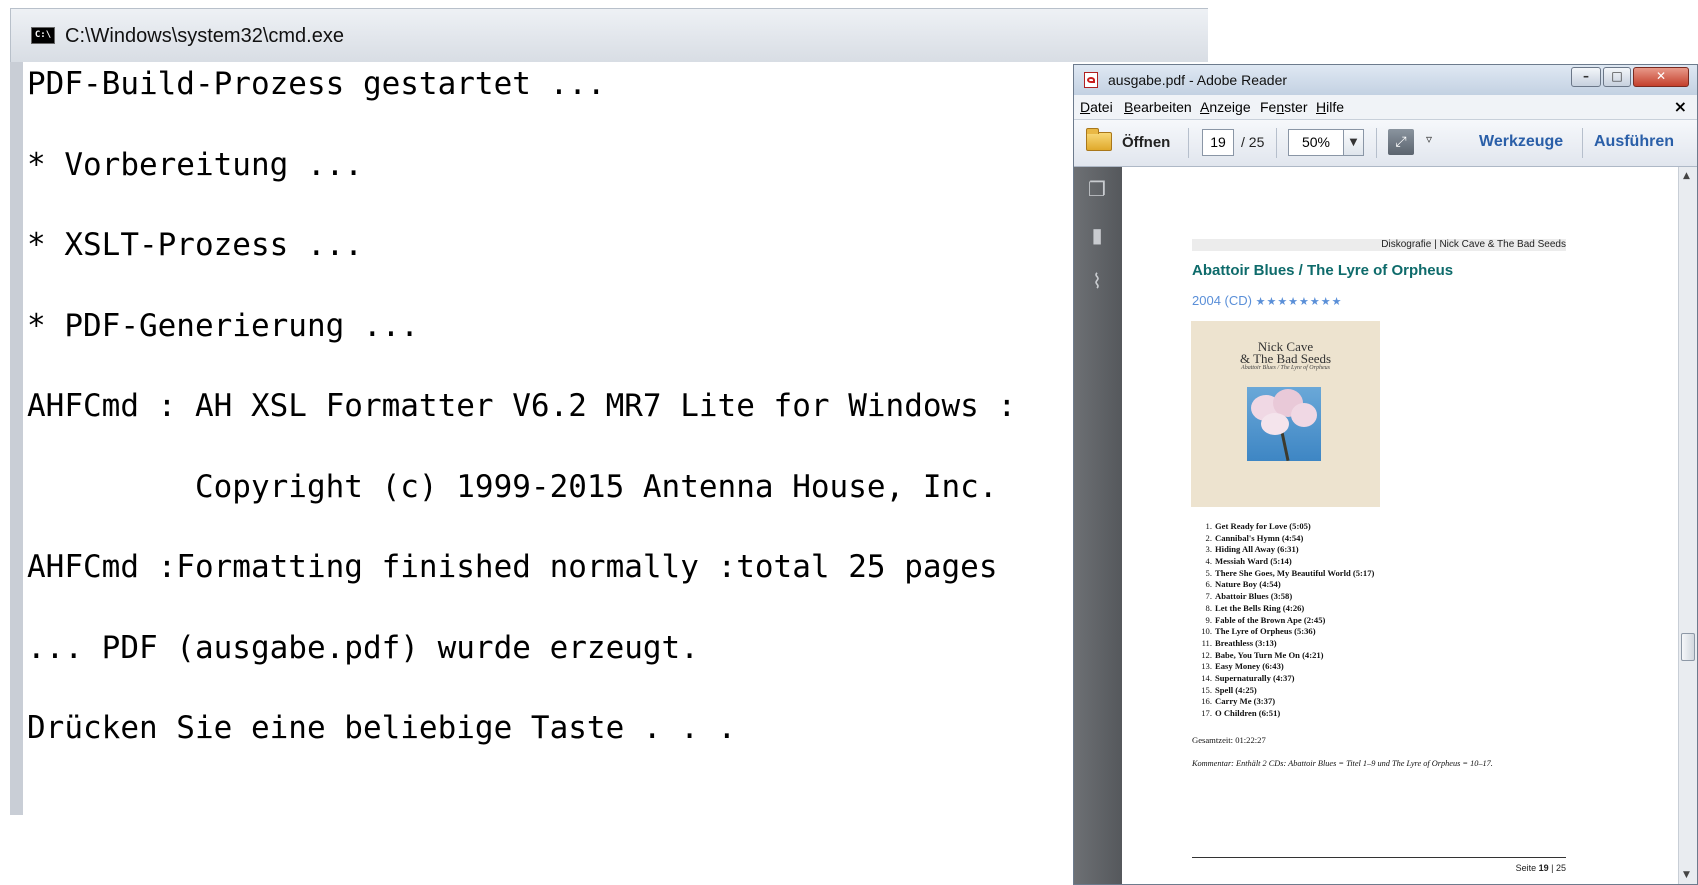 The width and height of the screenshot is (1698, 885). Describe the element at coordinates (1473, 244) in the screenshot. I see `page-header: Diskografie | Nick Cave & The Bad Seeds` at that location.